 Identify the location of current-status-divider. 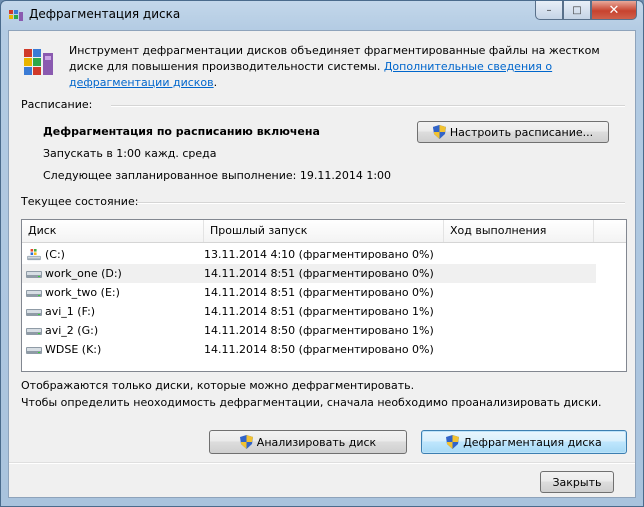
(381, 203).